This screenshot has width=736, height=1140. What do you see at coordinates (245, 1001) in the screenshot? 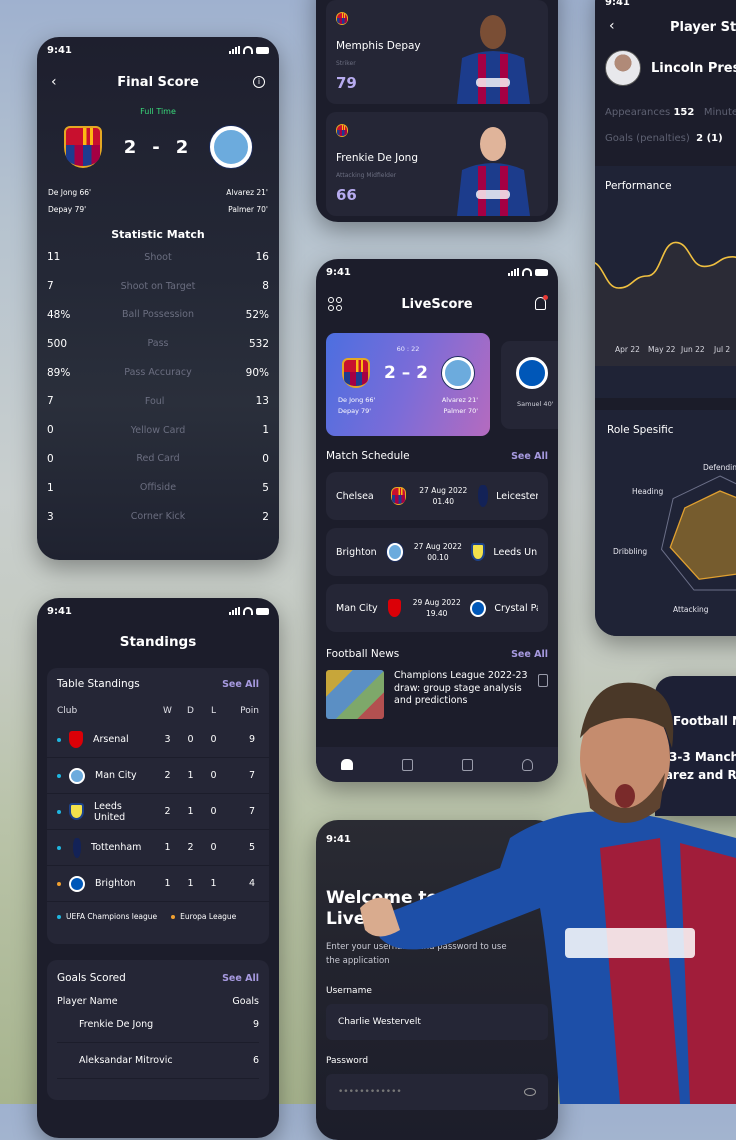
I see `col-goals: Goals` at bounding box center [245, 1001].